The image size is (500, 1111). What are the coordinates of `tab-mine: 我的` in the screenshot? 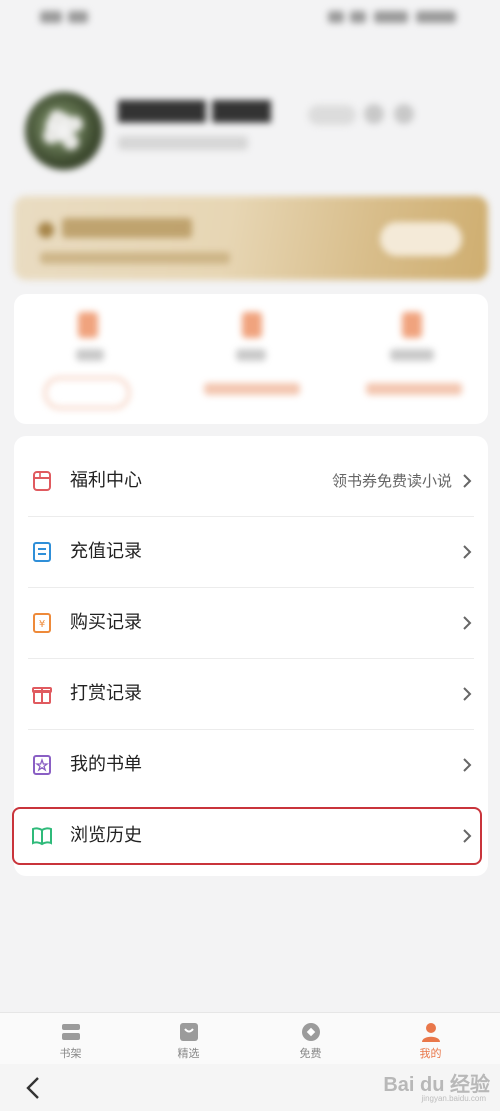 It's located at (430, 1039).